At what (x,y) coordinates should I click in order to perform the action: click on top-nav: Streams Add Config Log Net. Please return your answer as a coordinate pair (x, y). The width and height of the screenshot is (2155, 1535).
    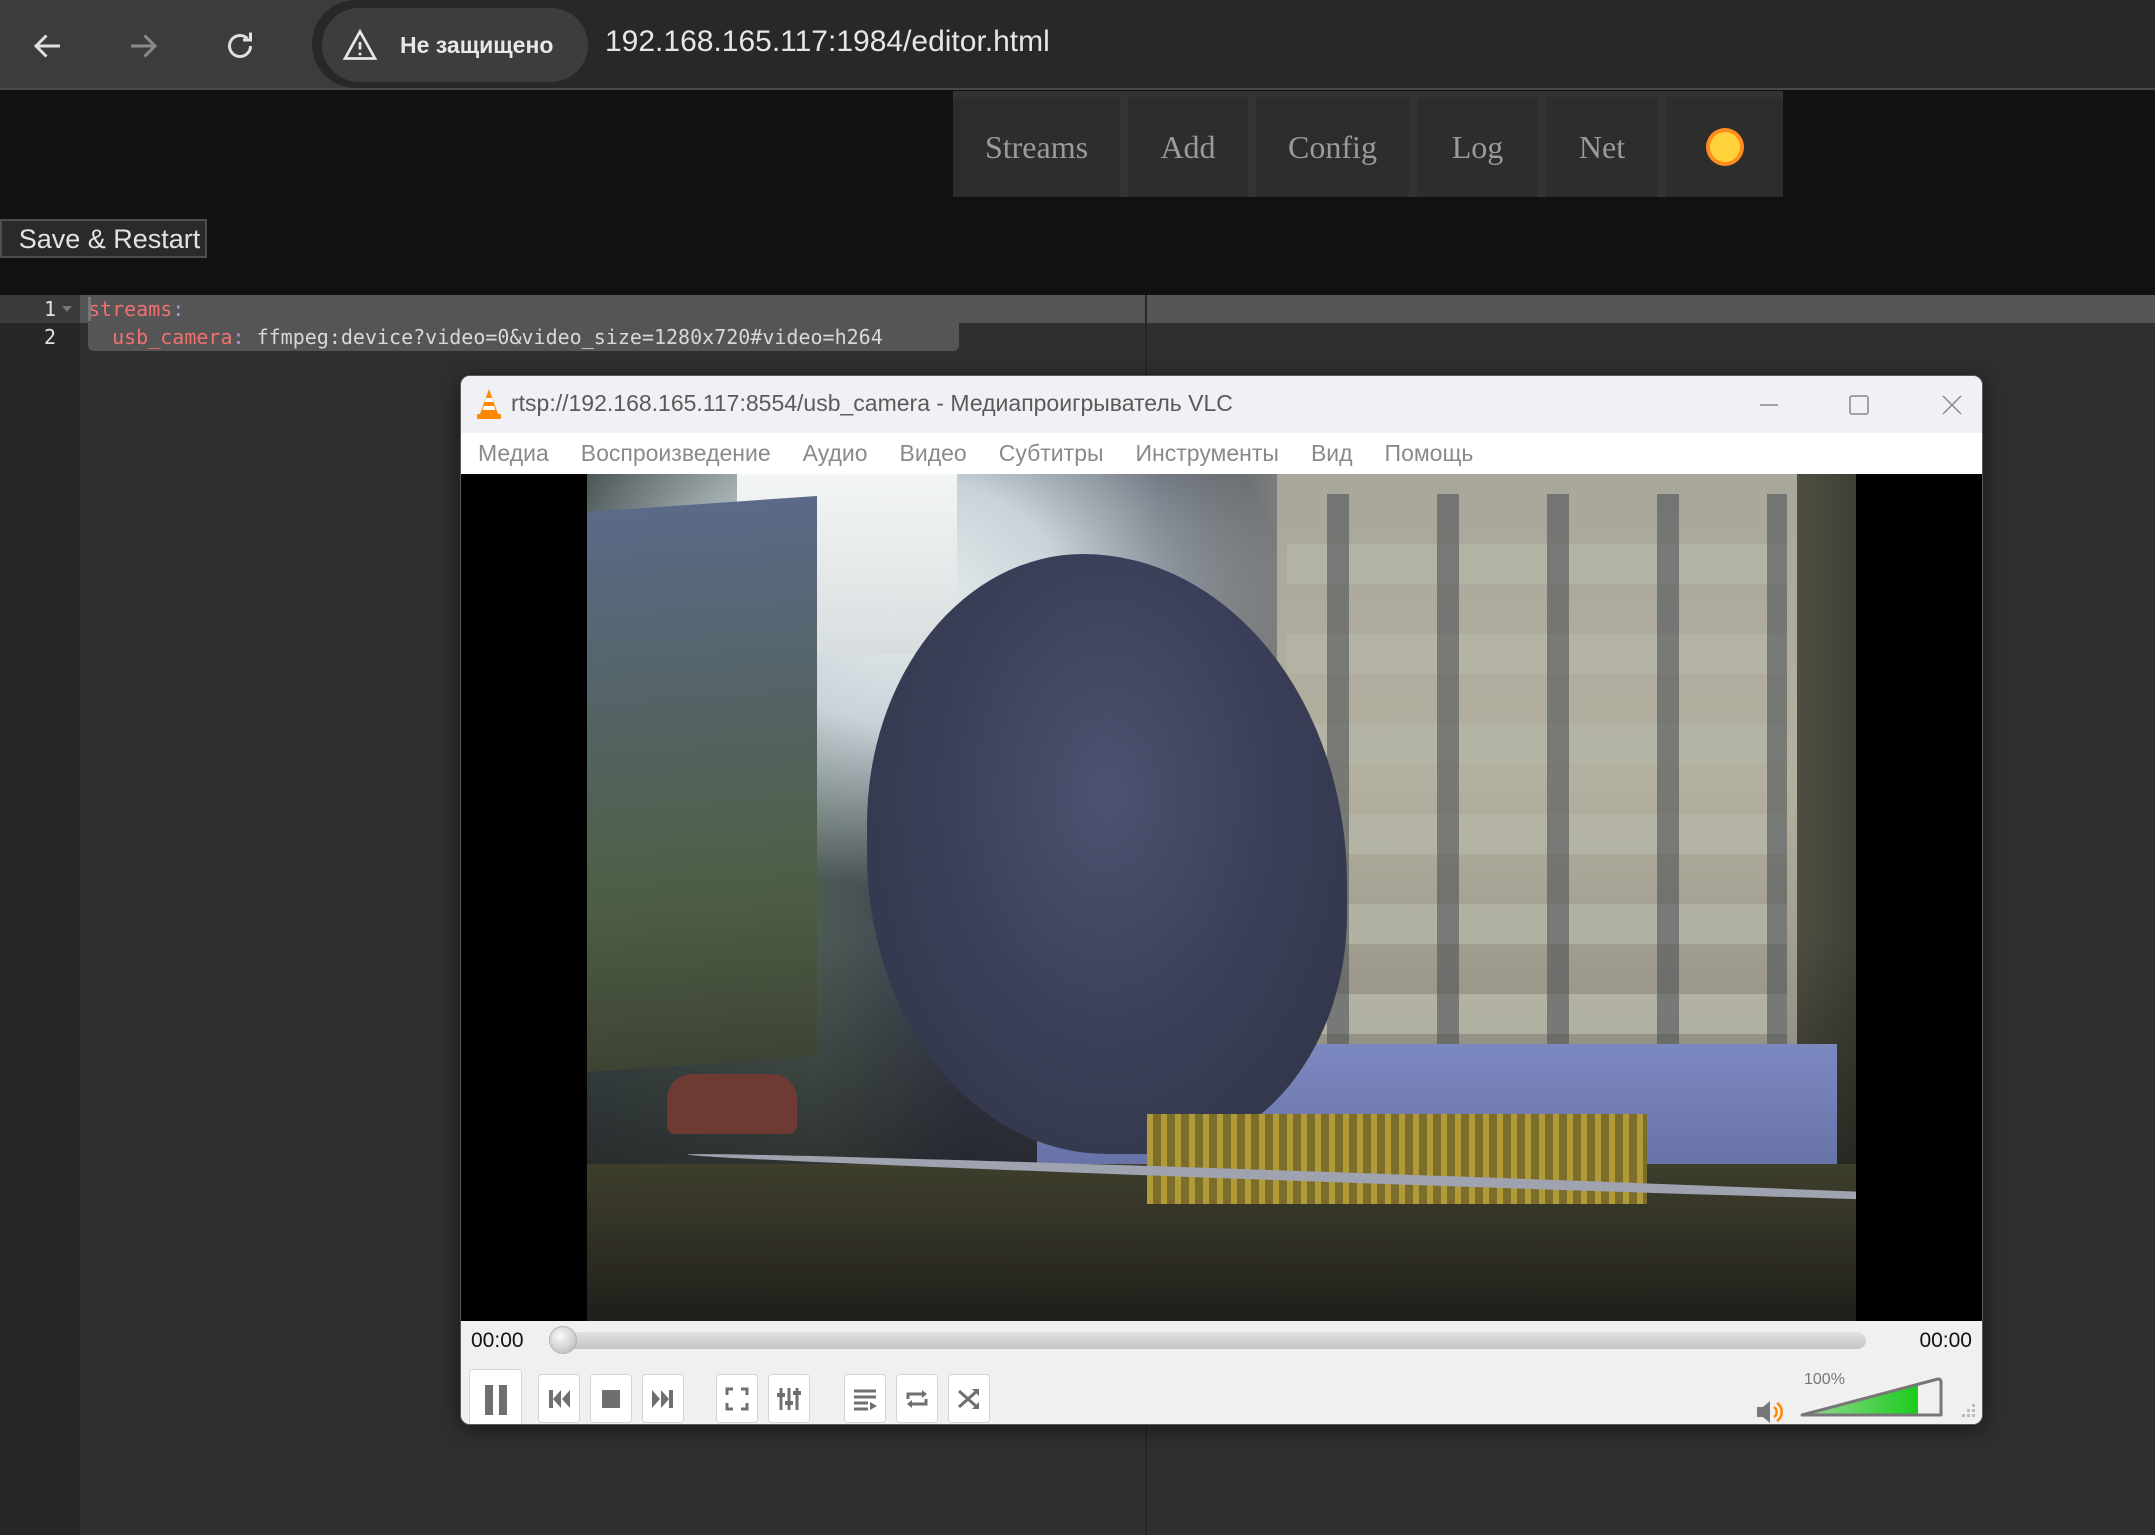
    Looking at the image, I should click on (1368, 144).